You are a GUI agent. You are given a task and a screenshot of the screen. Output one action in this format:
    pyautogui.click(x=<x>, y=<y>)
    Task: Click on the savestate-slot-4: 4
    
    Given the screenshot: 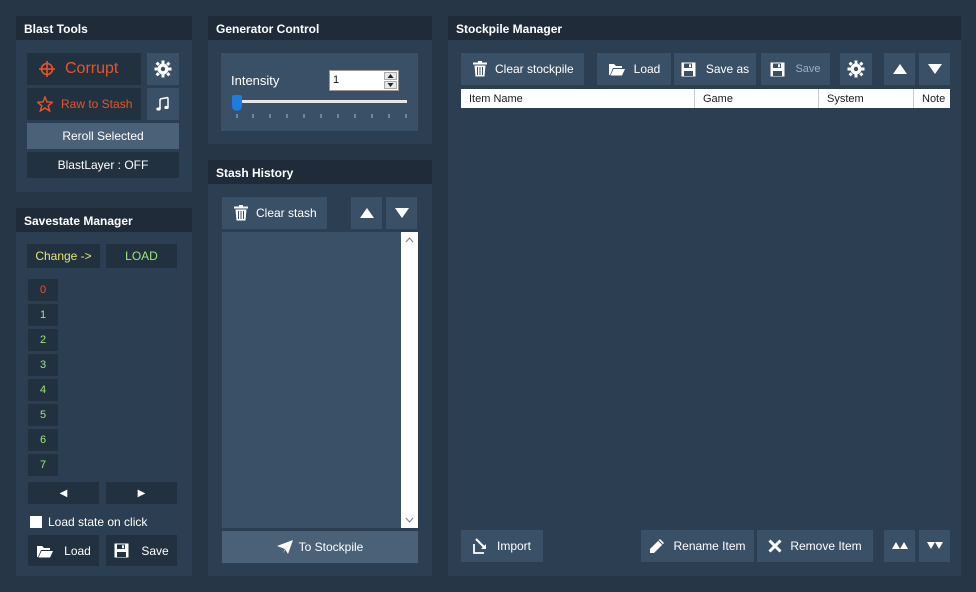 What is the action you would take?
    pyautogui.click(x=43, y=390)
    